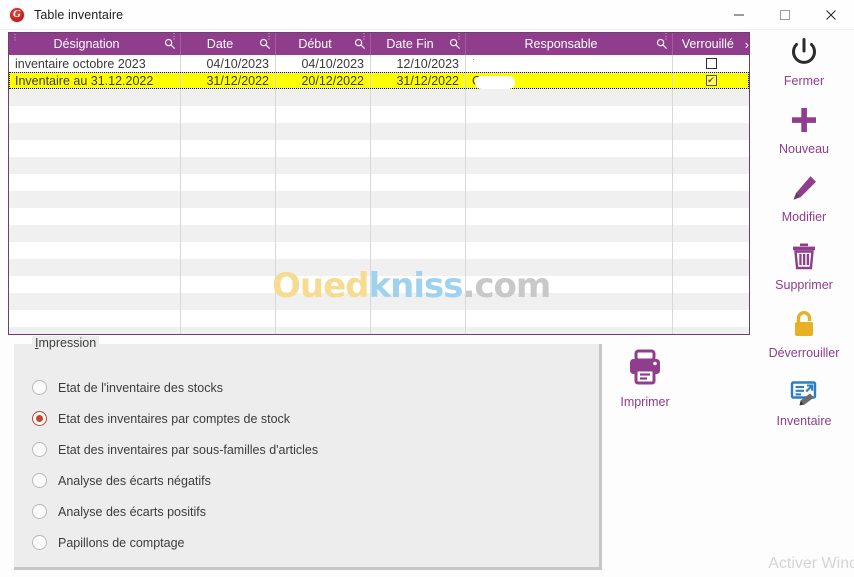 The image size is (854, 577). Describe the element at coordinates (418, 80) in the screenshot. I see `cell-date-fin: 31/12/2022` at that location.